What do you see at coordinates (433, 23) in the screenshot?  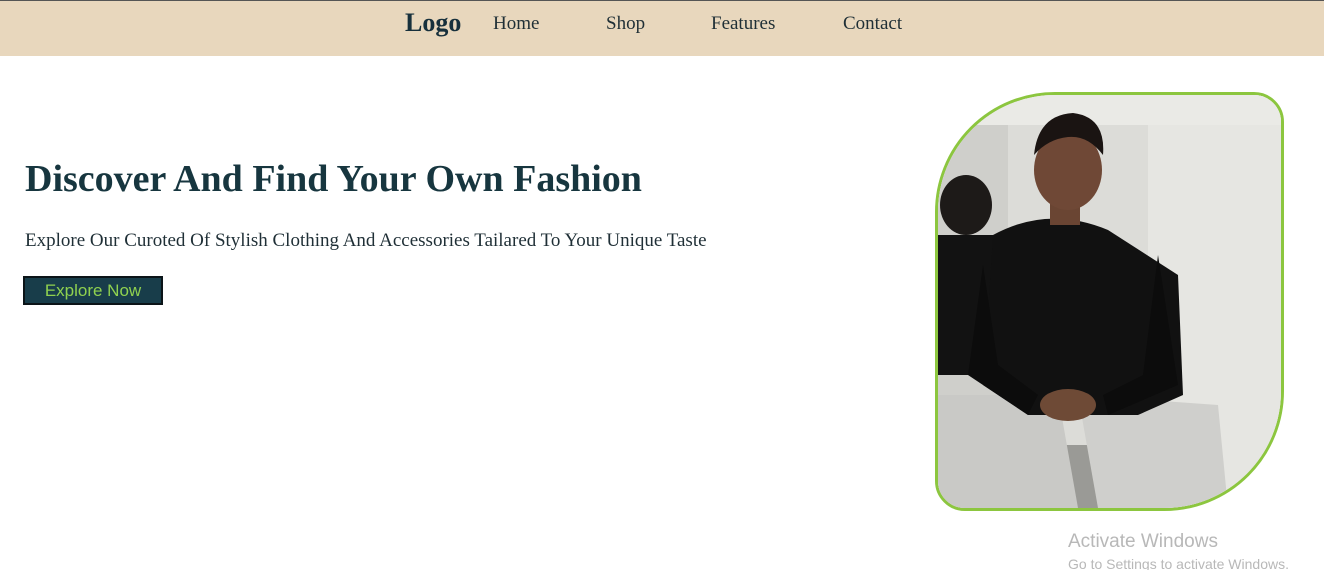 I see `logo: Logo` at bounding box center [433, 23].